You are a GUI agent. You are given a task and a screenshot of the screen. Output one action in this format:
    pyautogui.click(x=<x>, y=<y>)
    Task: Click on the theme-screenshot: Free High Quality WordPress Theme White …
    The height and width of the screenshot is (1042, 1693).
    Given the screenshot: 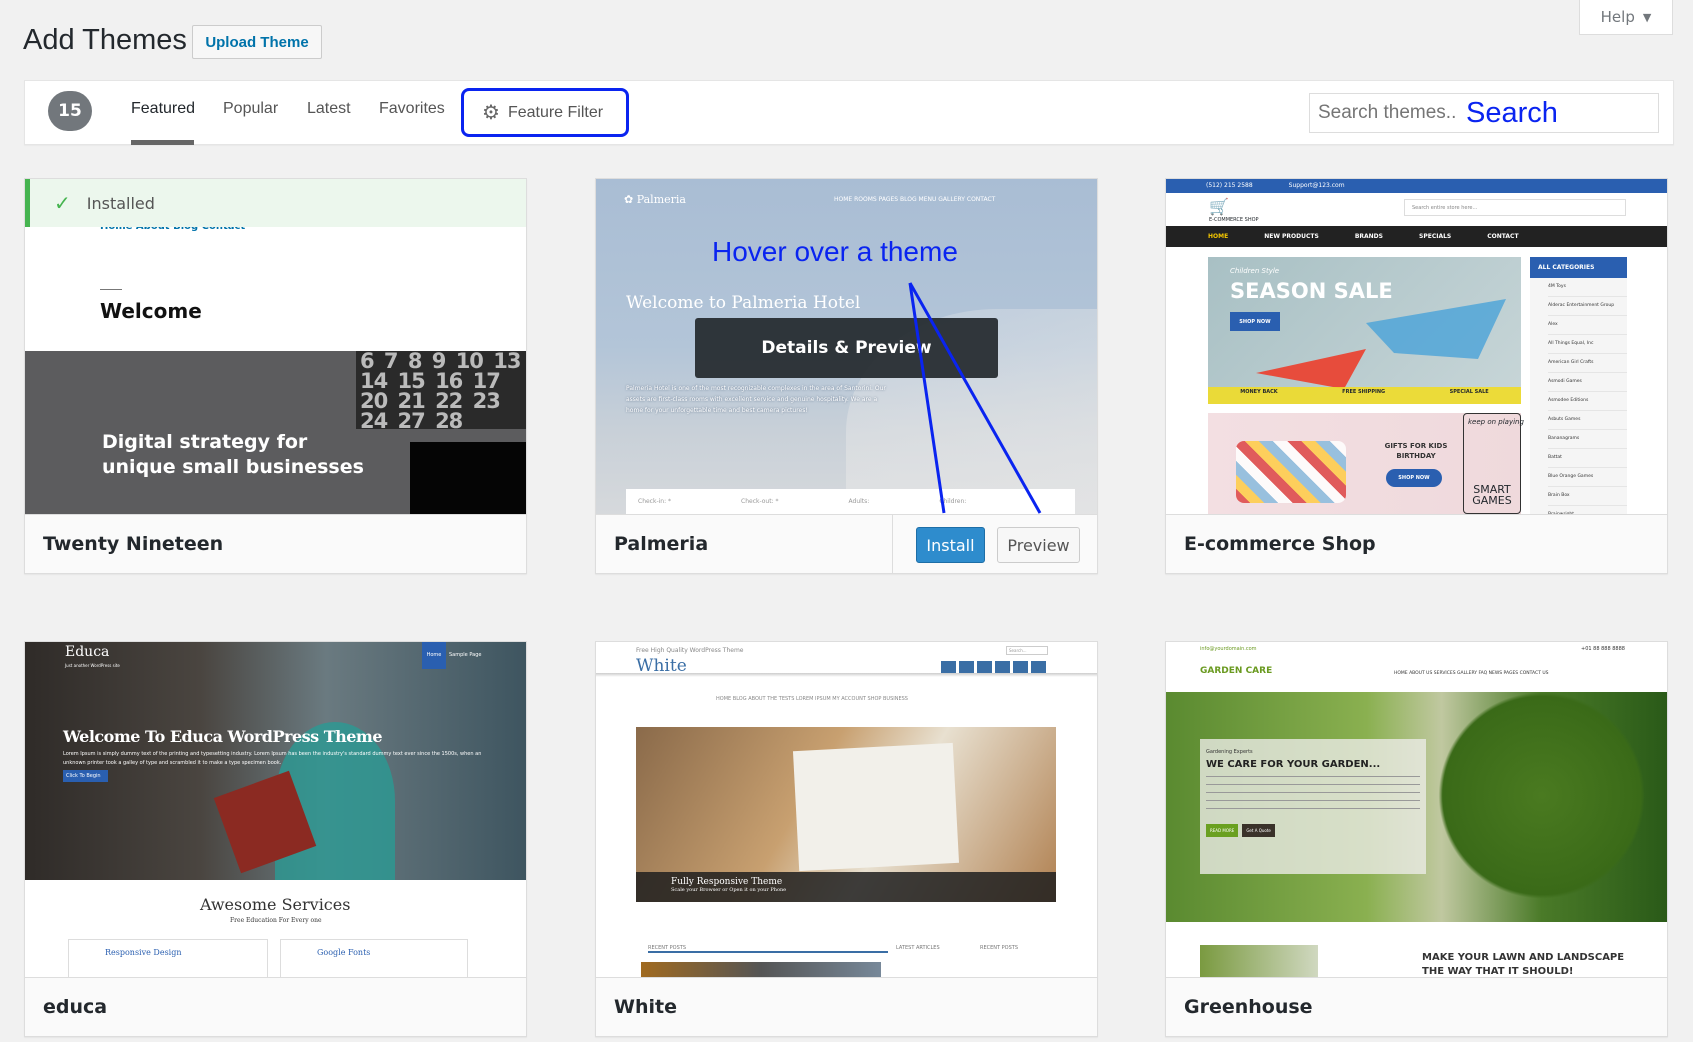 What is the action you would take?
    pyautogui.click(x=846, y=809)
    